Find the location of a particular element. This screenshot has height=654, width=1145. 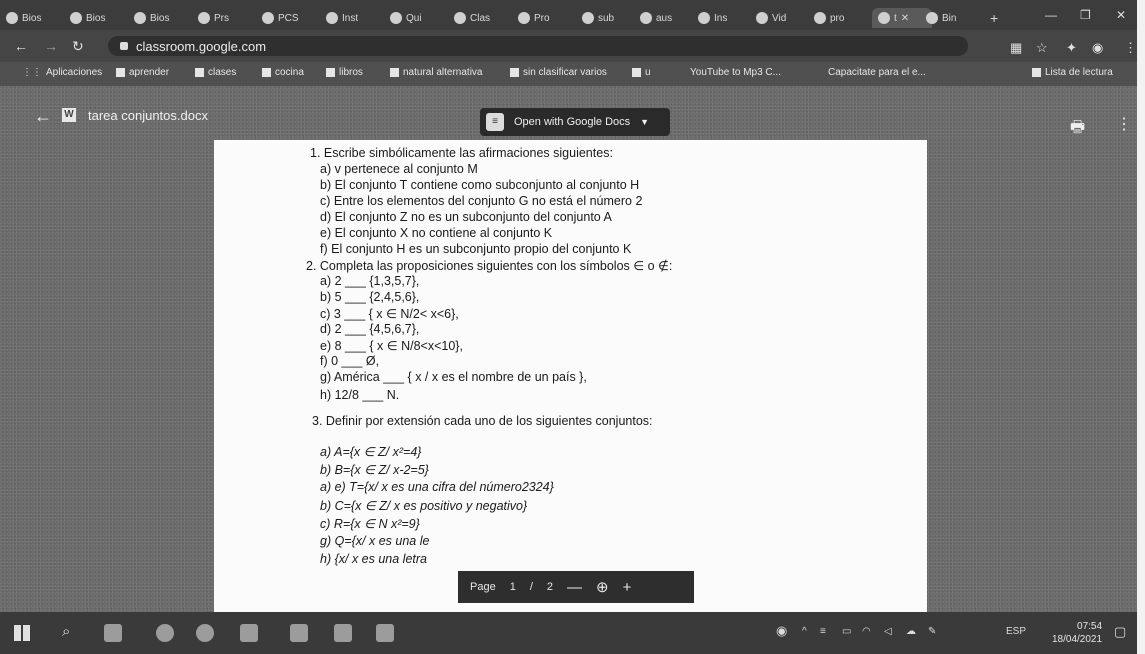

minimize-icon: — is located at coordinates (1051, 15).